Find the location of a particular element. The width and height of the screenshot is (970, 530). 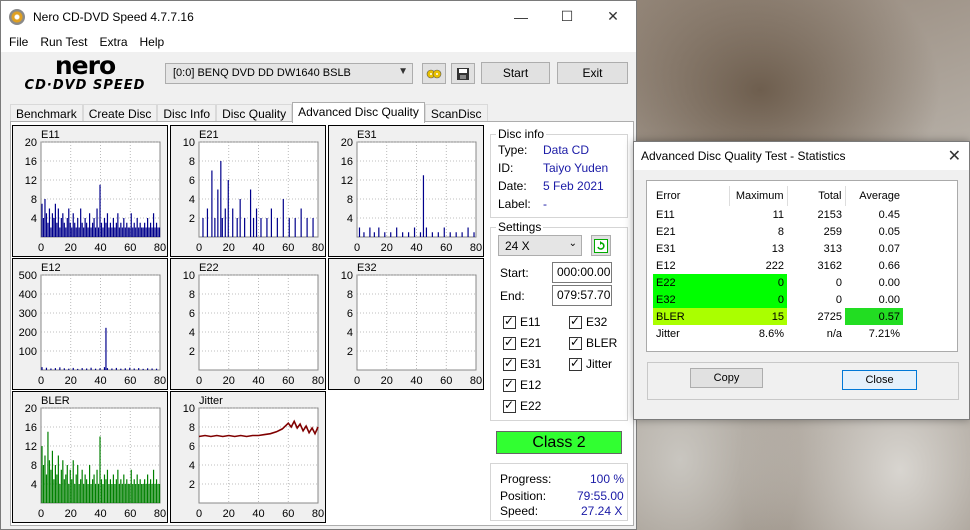

maximize-icon: ☐ is located at coordinates (567, 16).